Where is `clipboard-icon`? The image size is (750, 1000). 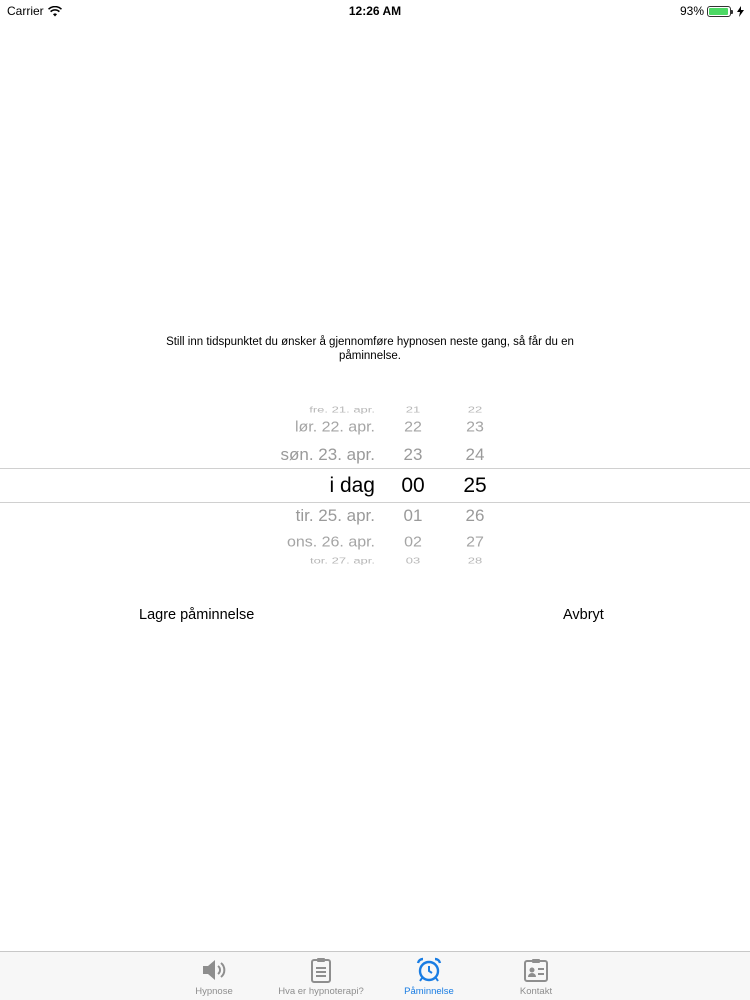
clipboard-icon is located at coordinates (321, 970).